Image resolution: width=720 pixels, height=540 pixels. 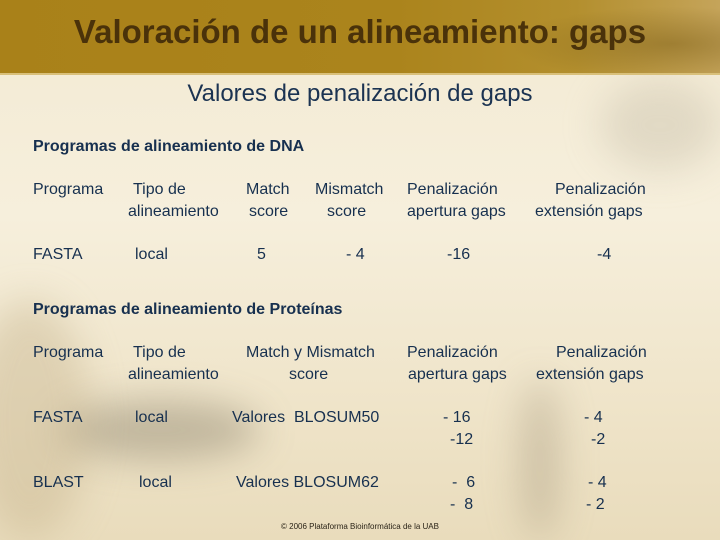 What do you see at coordinates (188, 309) in the screenshot?
I see `protein-section-heading: Programas de alineamiento de Proteínas` at bounding box center [188, 309].